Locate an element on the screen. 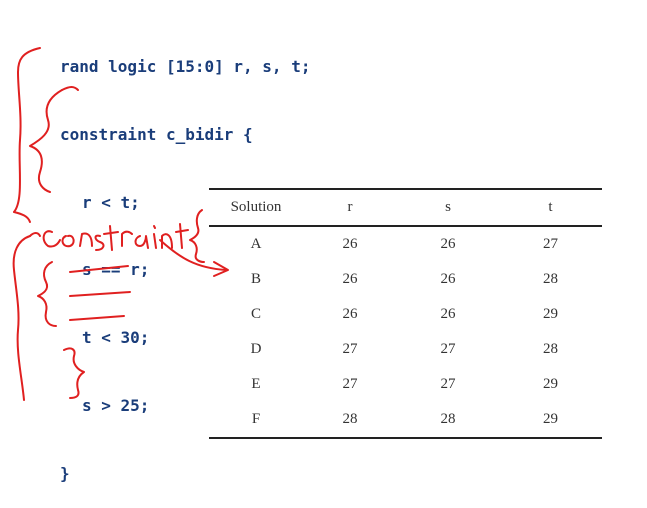 This screenshot has height=508, width=647. code-line-declaration: rand logic [15:0] r, s, t; is located at coordinates (185, 66).